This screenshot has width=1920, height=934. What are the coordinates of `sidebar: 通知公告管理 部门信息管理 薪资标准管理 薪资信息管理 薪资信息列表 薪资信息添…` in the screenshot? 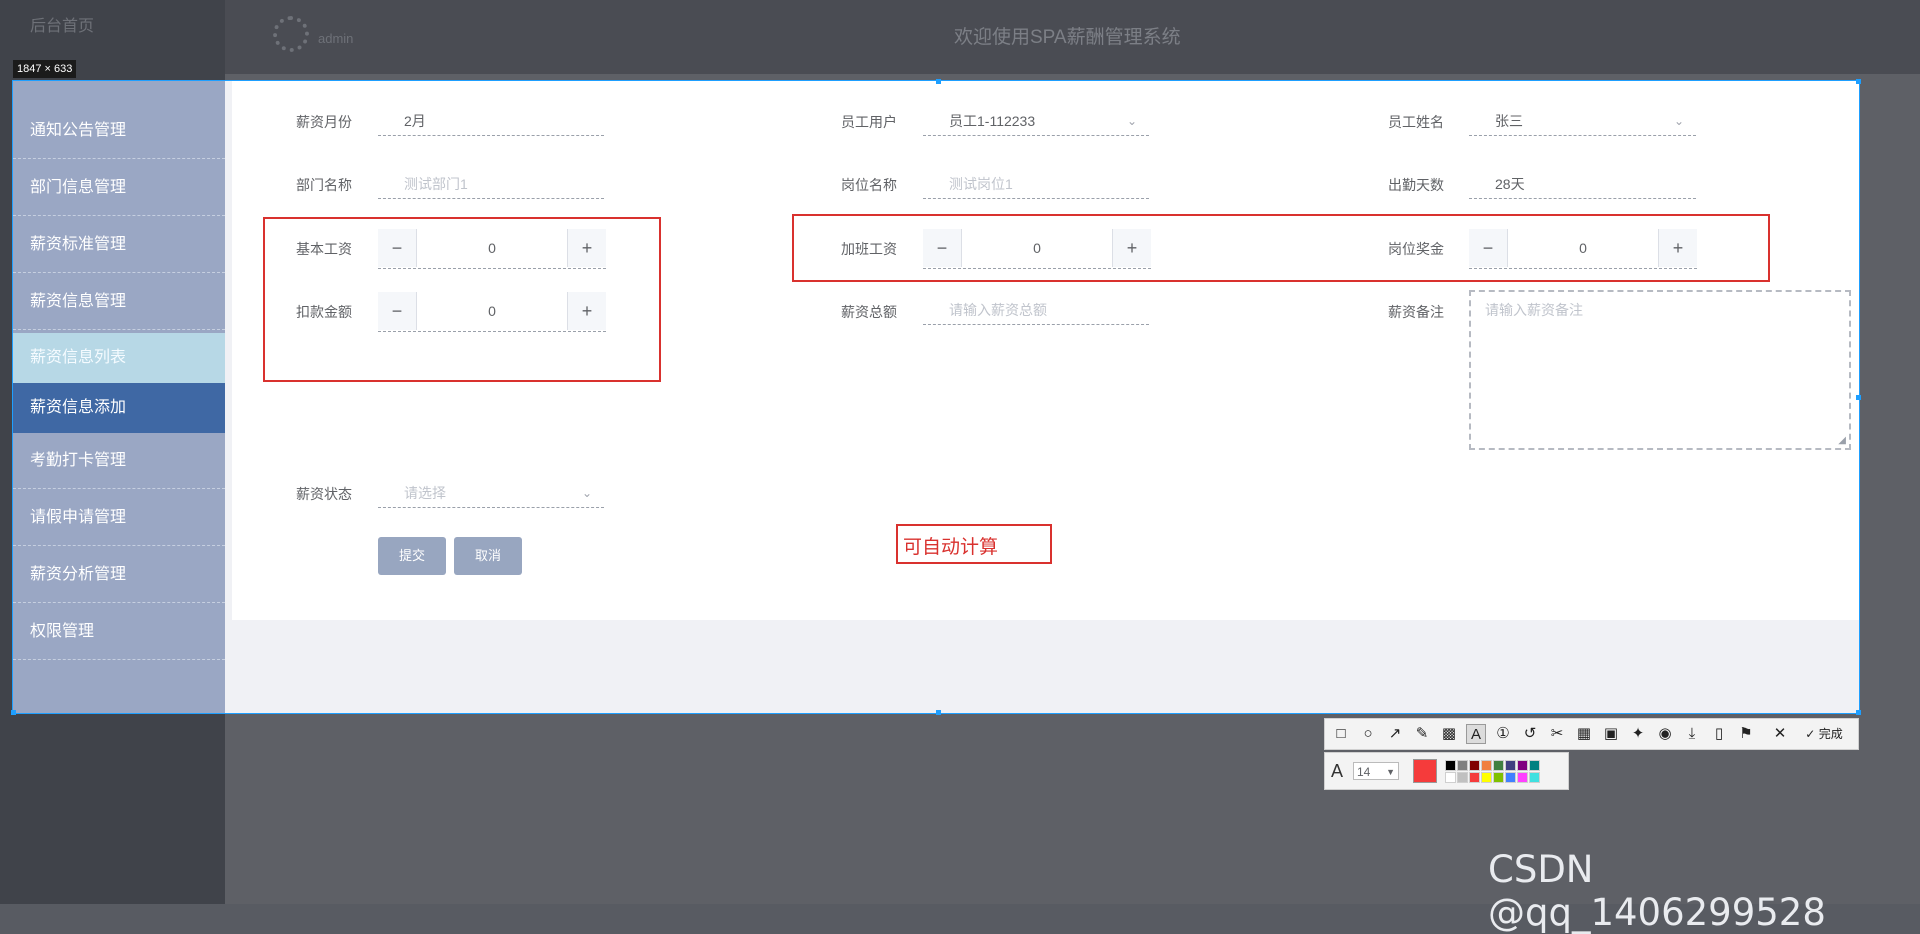 It's located at (119, 397).